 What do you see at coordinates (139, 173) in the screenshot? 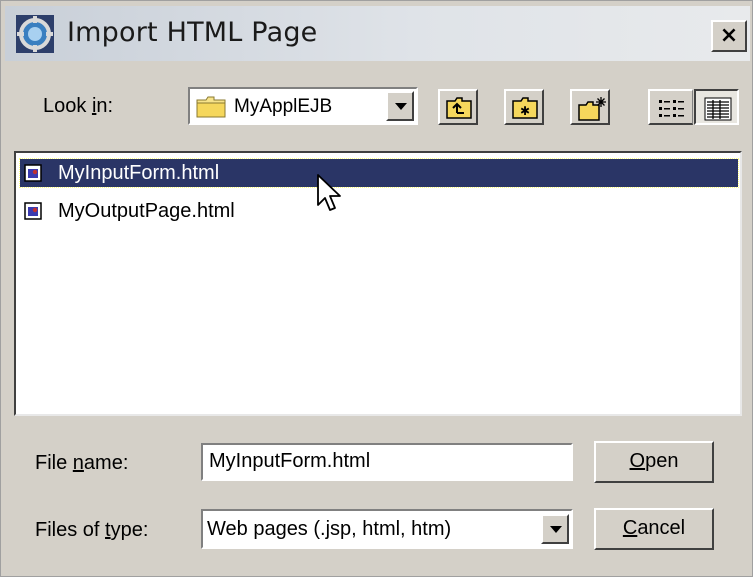
I see `file-name-text: MyInputForm.html` at bounding box center [139, 173].